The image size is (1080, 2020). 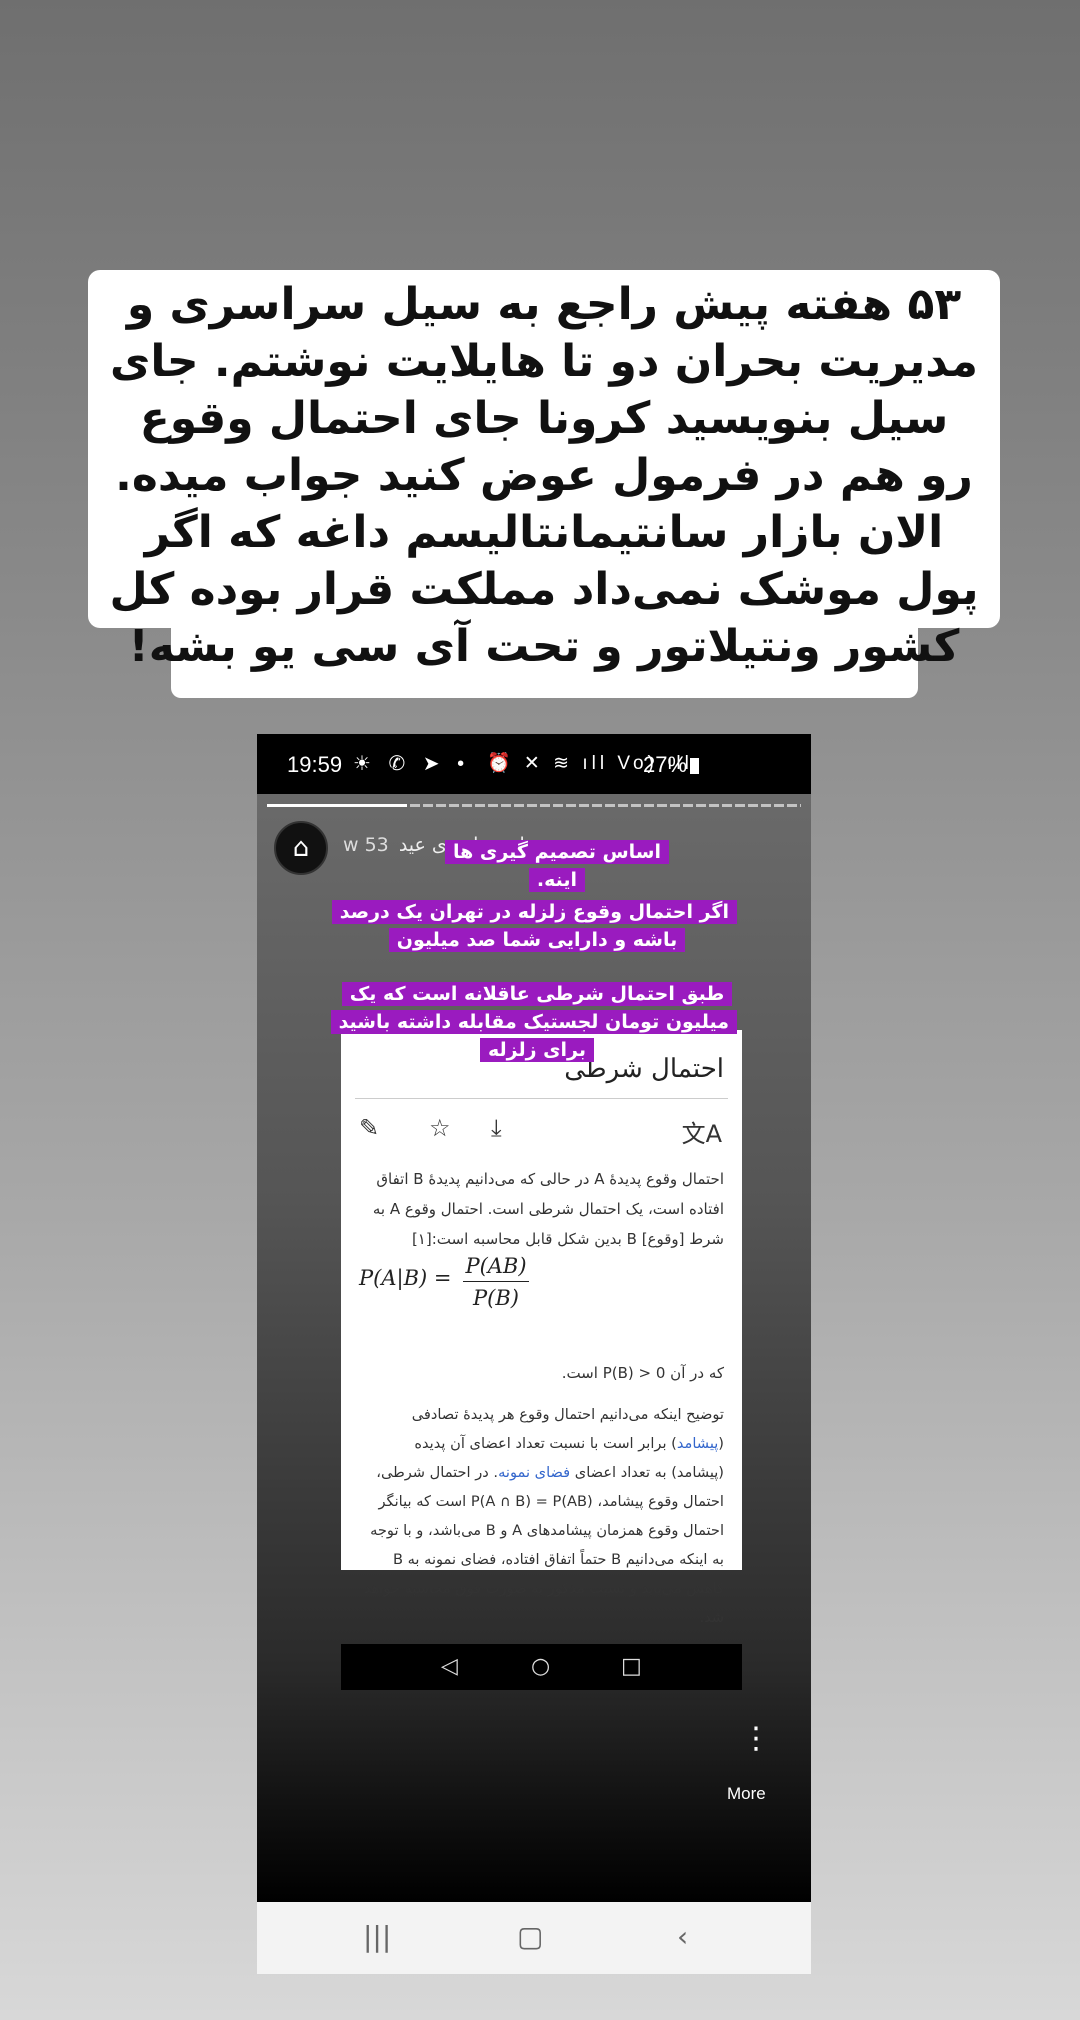 What do you see at coordinates (541, 1132) in the screenshot?
I see `wiki-toolbar: 文A ⤓ ☆ ✎` at bounding box center [541, 1132].